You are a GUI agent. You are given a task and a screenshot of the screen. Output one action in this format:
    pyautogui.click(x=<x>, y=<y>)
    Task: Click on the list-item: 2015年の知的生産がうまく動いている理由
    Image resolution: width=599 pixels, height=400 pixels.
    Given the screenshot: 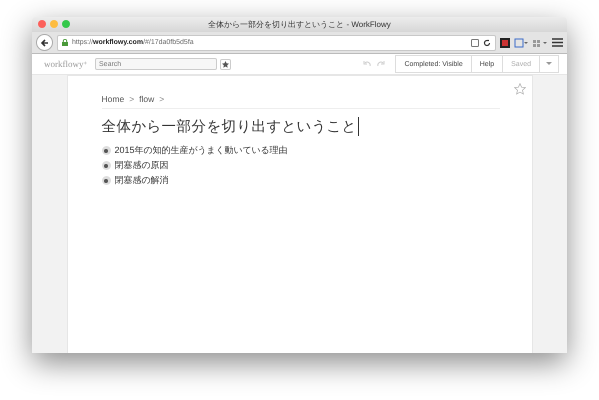 What is the action you would take?
    pyautogui.click(x=201, y=150)
    